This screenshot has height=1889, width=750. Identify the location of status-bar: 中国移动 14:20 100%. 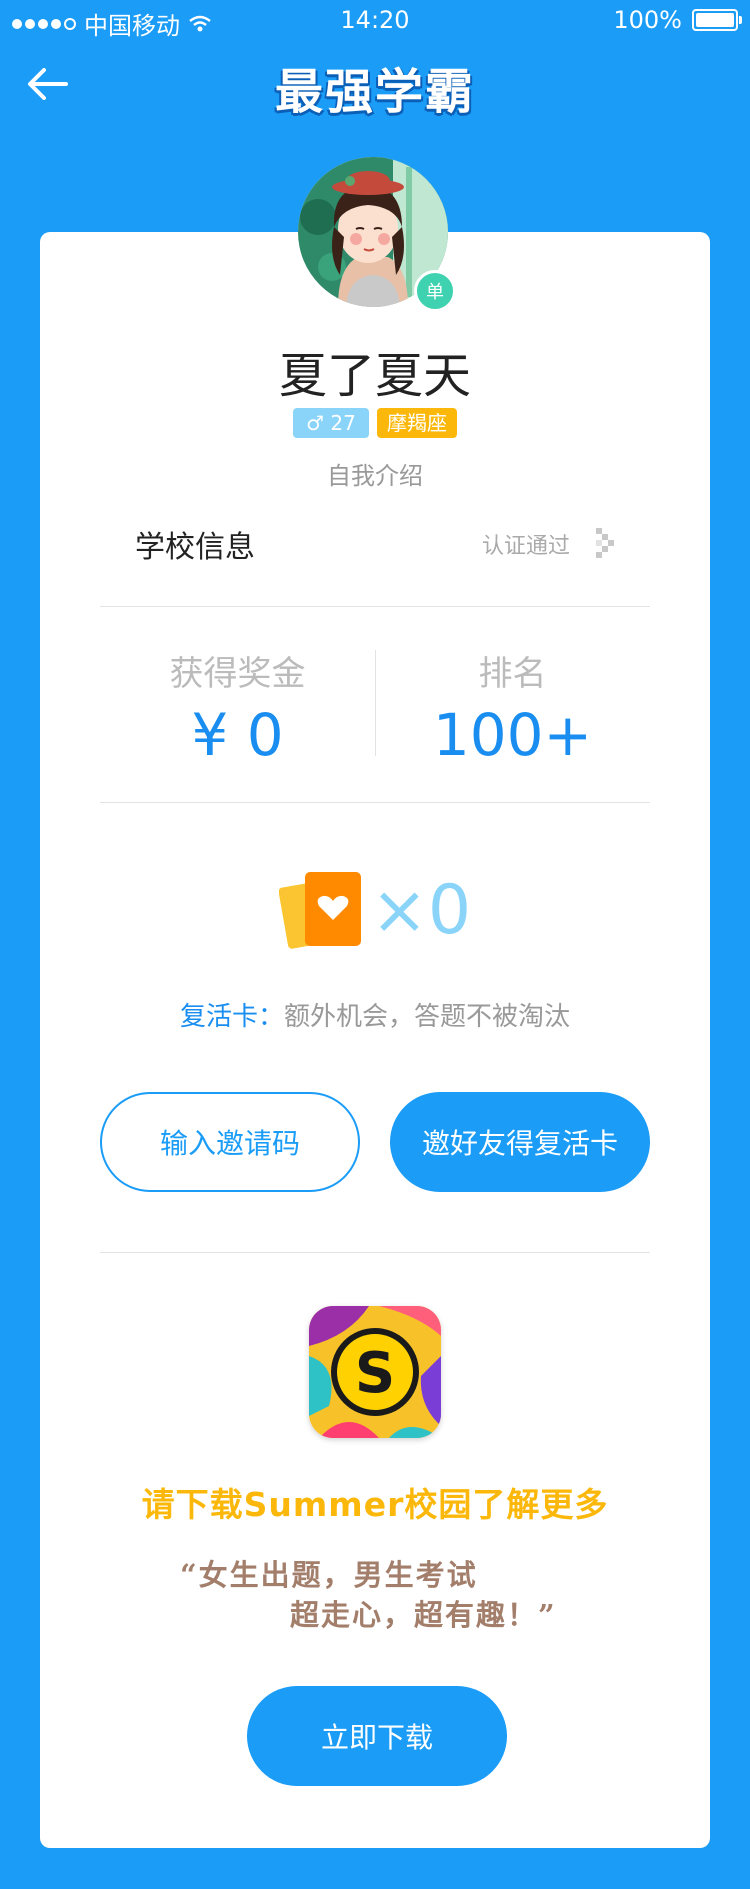
(375, 20).